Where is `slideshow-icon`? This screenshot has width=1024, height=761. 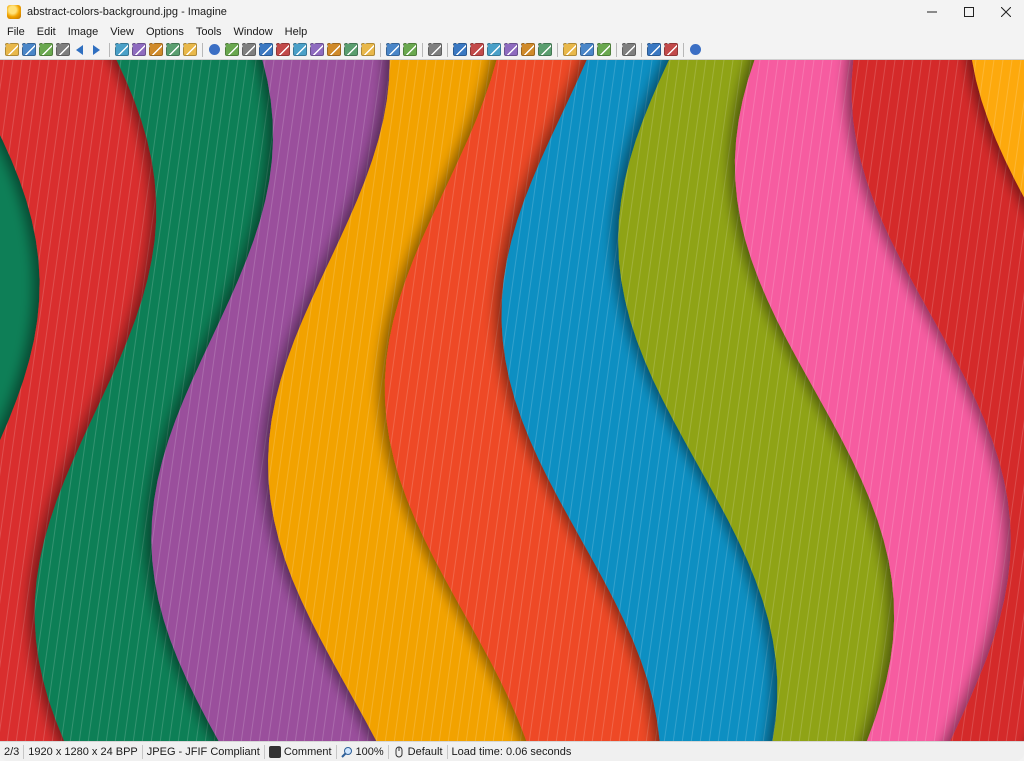
slideshow-icon is located at coordinates (392, 49).